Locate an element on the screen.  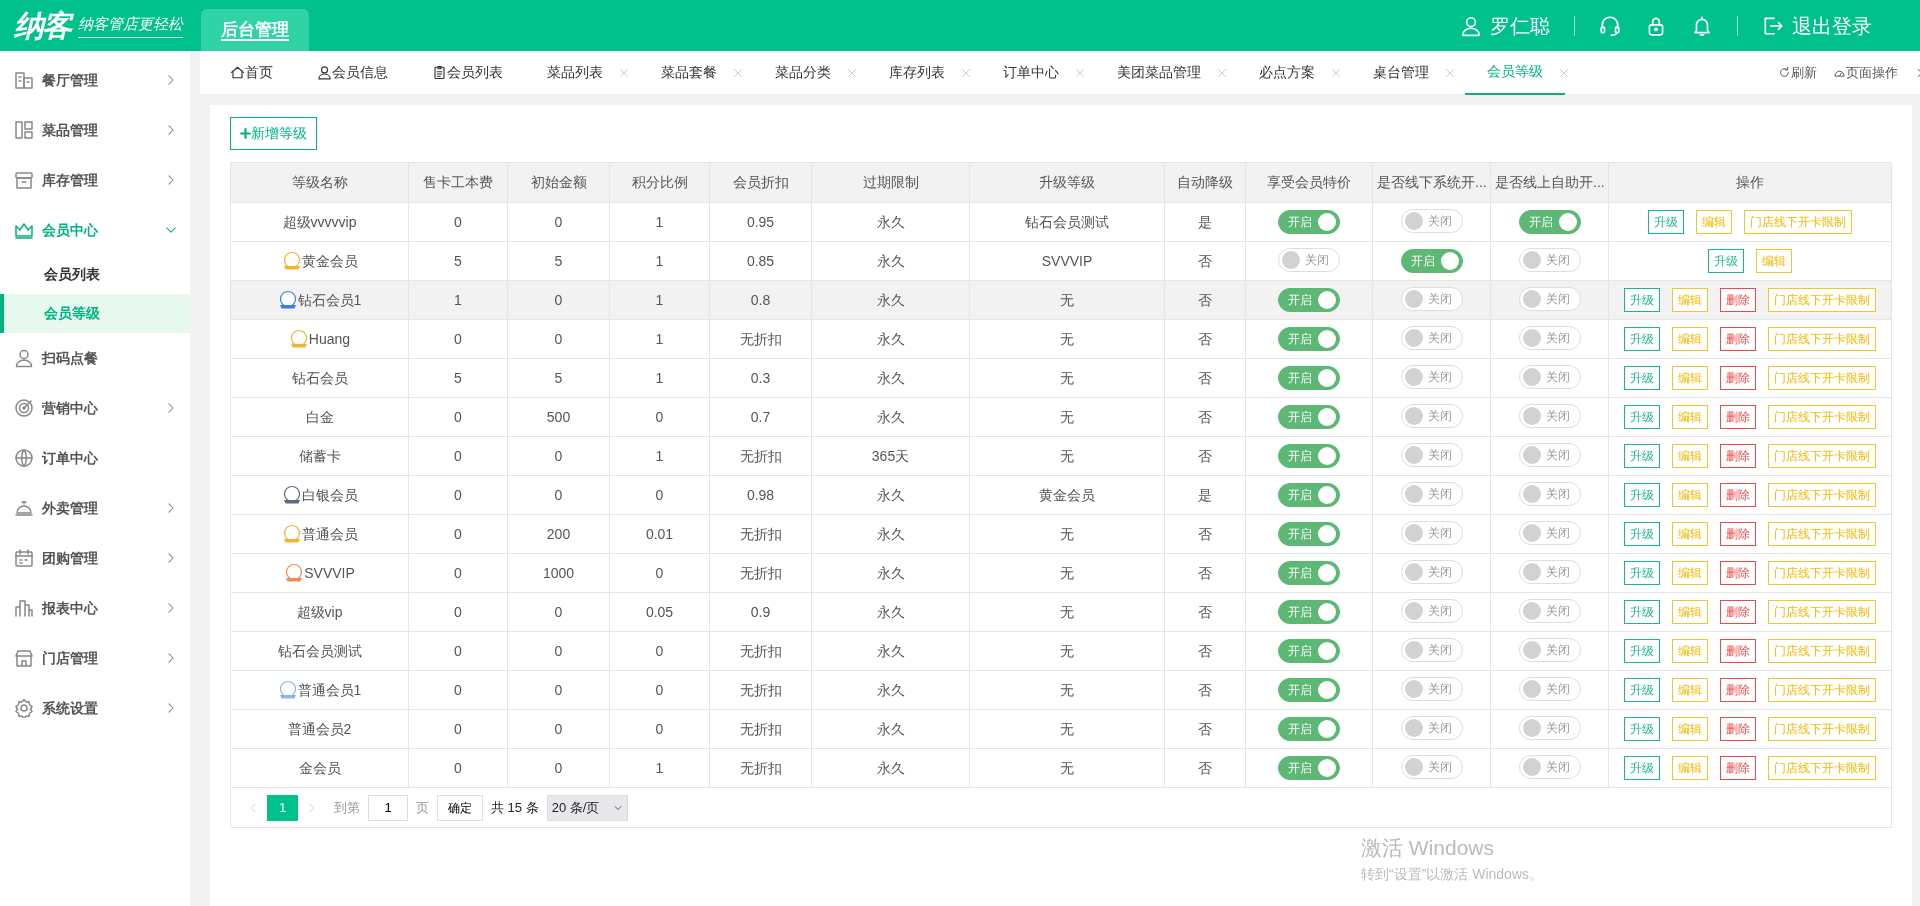
sidebar-item: 系统设置 is located at coordinates (95, 708).